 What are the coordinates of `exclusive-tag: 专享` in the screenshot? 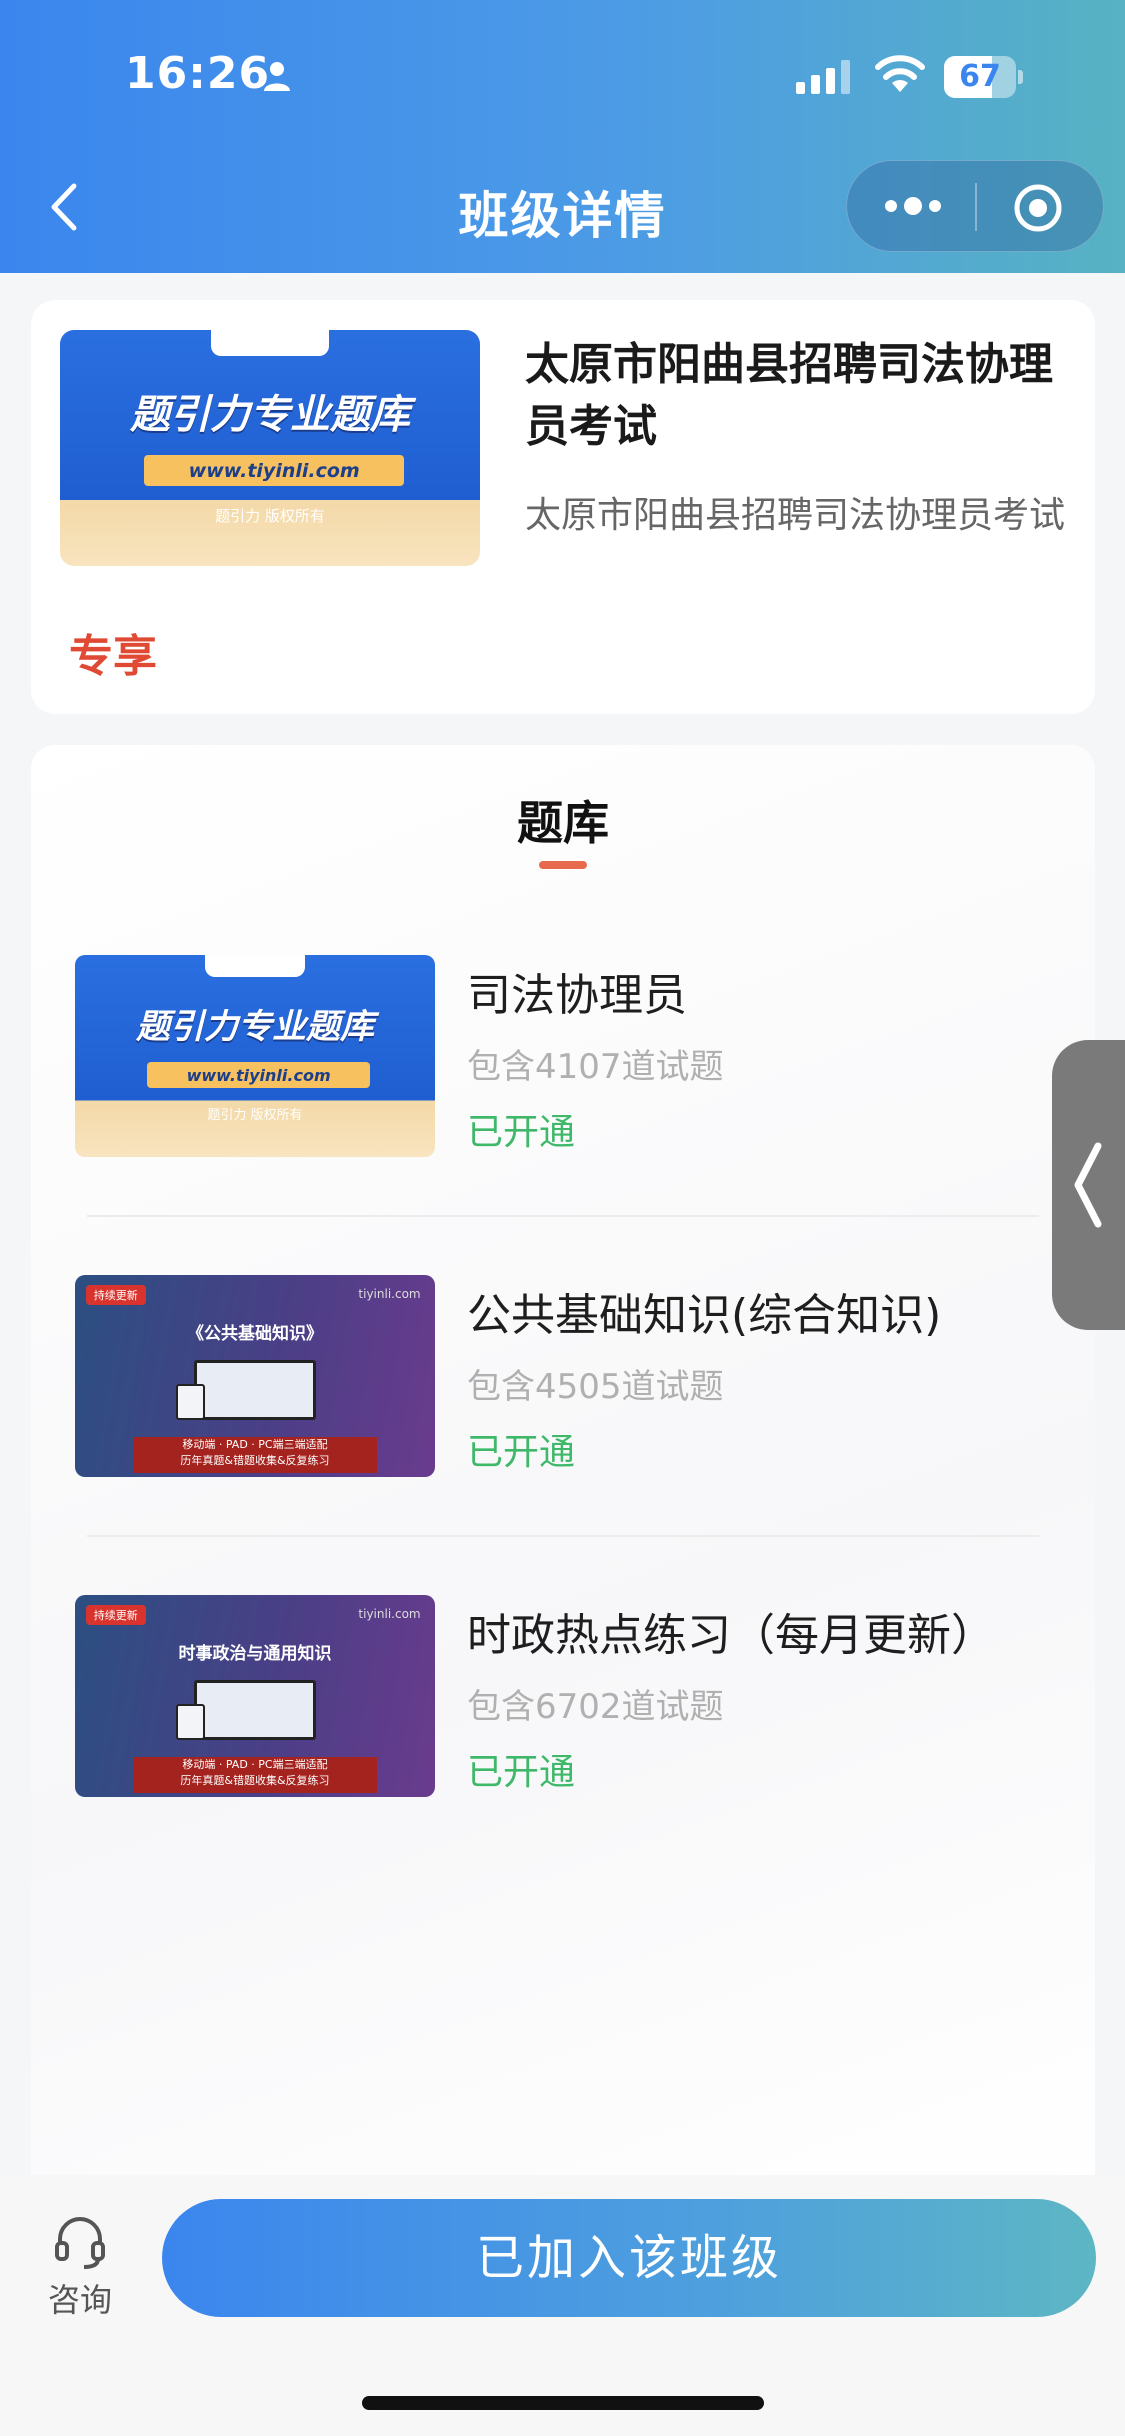 It's located at (113, 656).